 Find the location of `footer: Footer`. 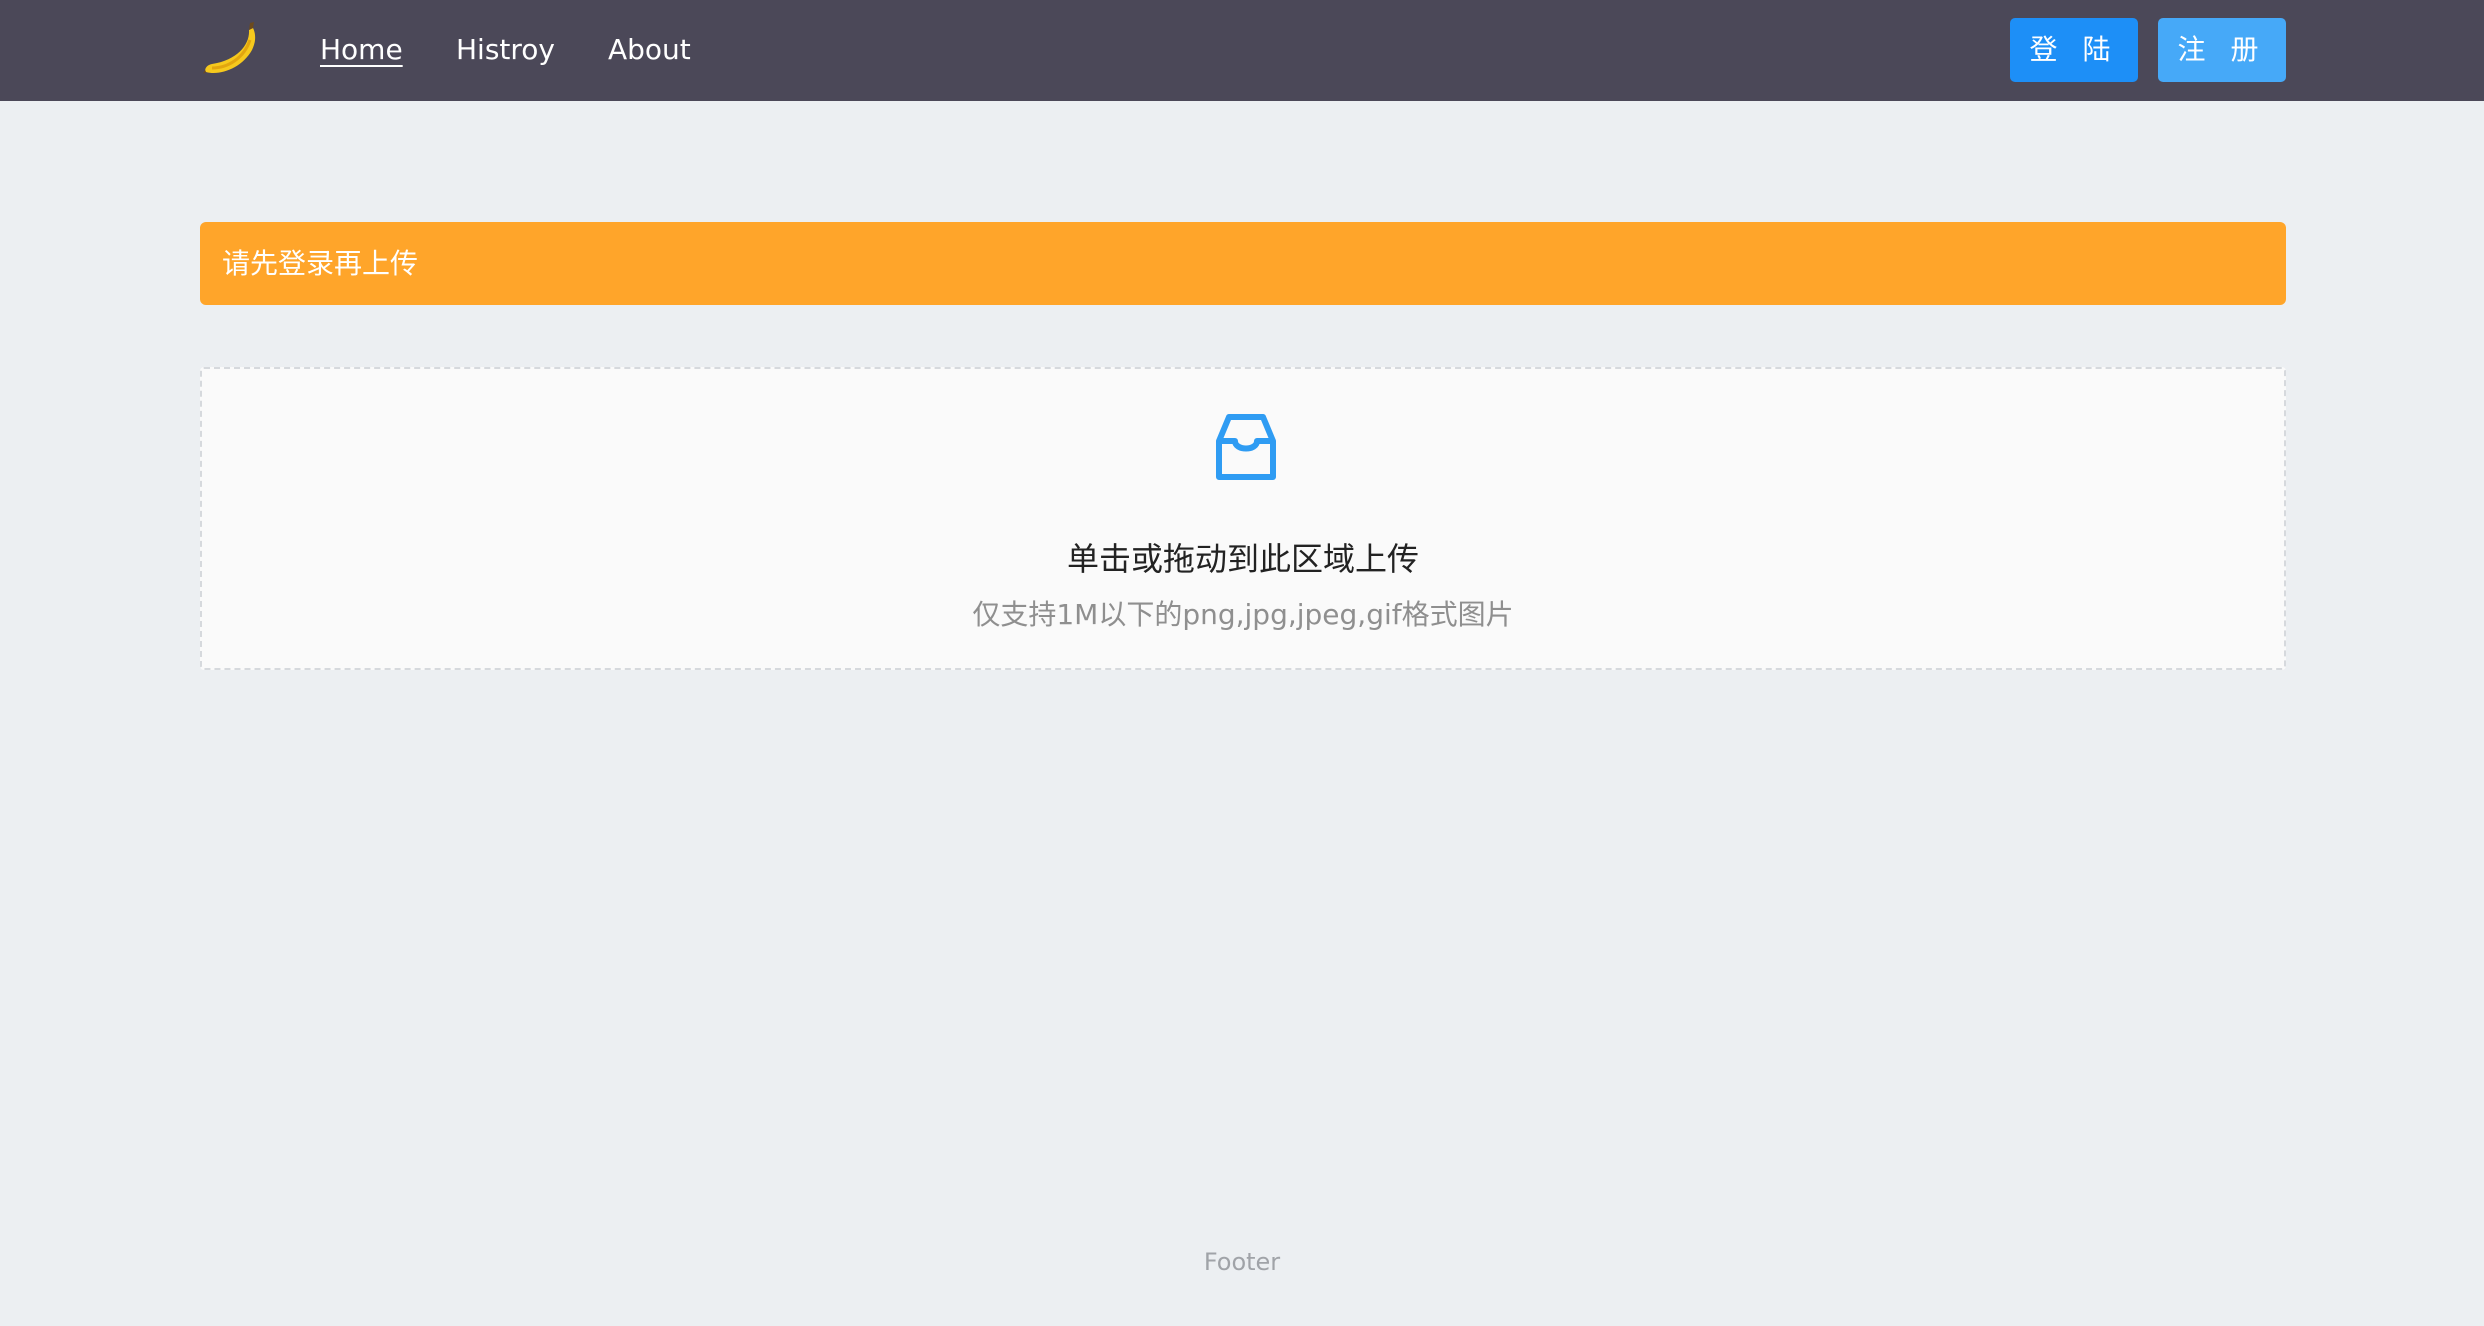

footer: Footer is located at coordinates (1242, 1262).